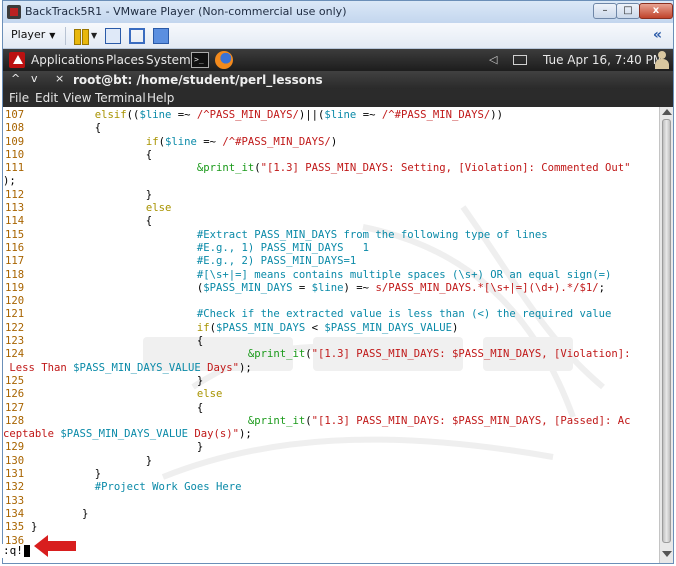  Describe the element at coordinates (276, 261) in the screenshot. I see `code-token-comment: #E.g., 2) PASS_MIN_DAYS=1` at that location.